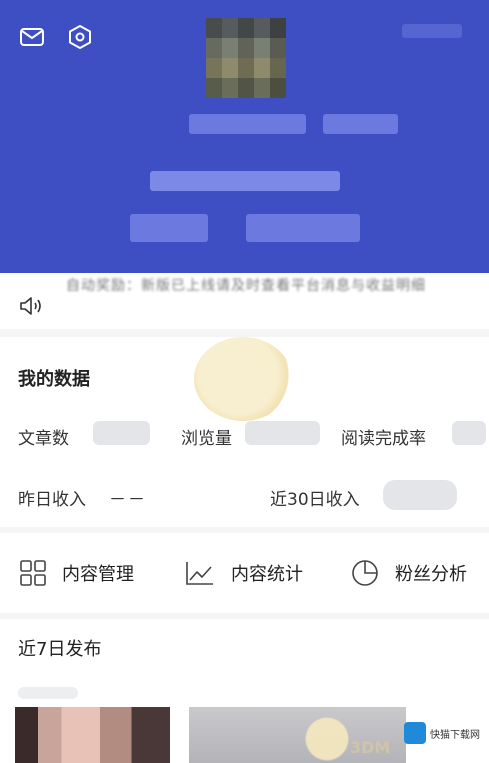  Describe the element at coordinates (48, 693) in the screenshot. I see `recent-meta-redacted` at that location.